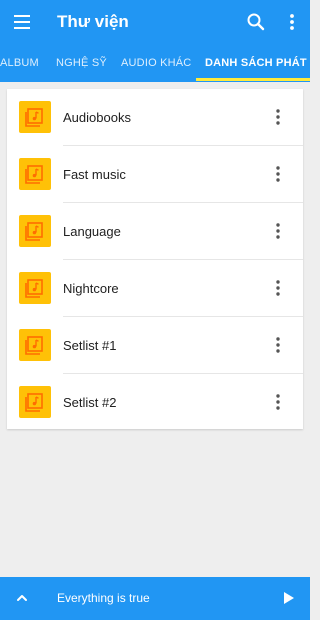 The width and height of the screenshot is (320, 620). What do you see at coordinates (256, 63) in the screenshot?
I see `tab-playlists: DANH SÁCH PHÁT` at bounding box center [256, 63].